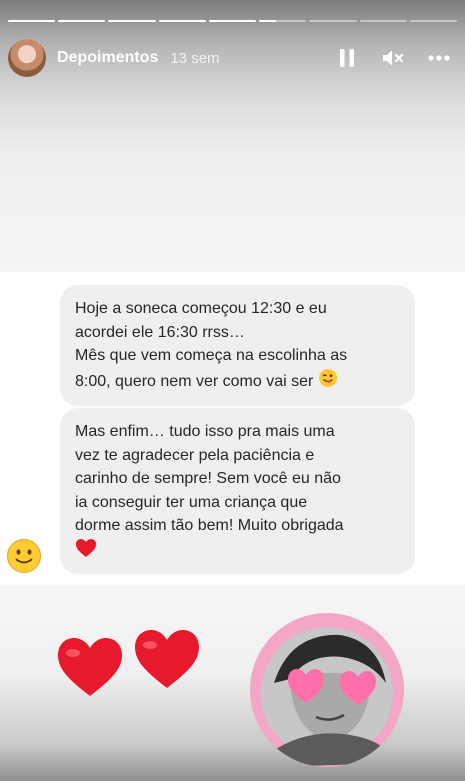 This screenshot has height=781, width=465. I want to click on red-heart-icon, so click(86, 552).